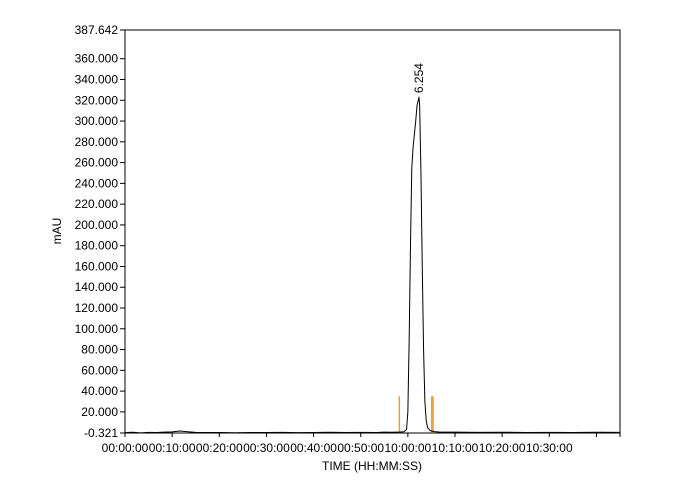 This screenshot has width=700, height=490. I want to click on peak-label: 6.254, so click(419, 78).